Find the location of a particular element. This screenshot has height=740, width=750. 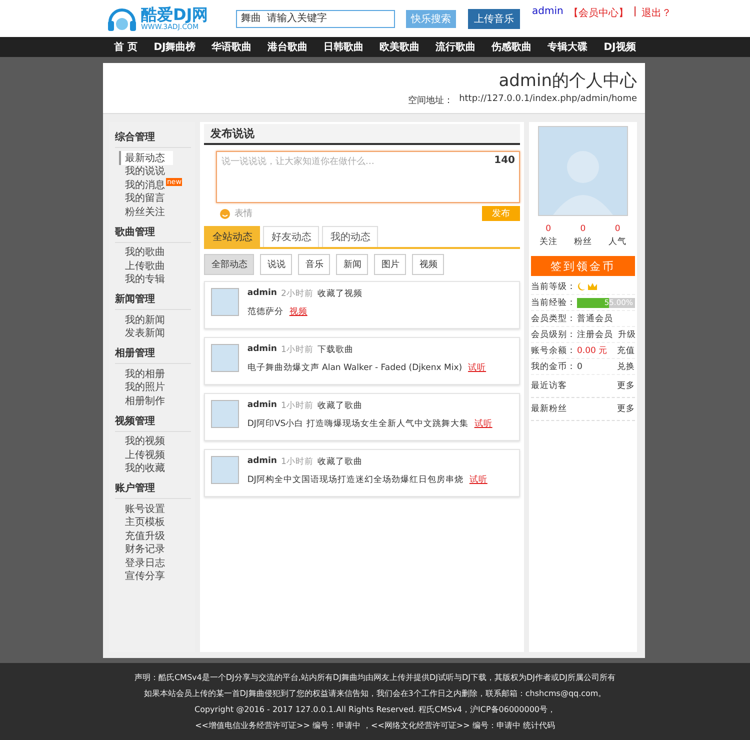

nav-link: DJ视频 is located at coordinates (620, 47).